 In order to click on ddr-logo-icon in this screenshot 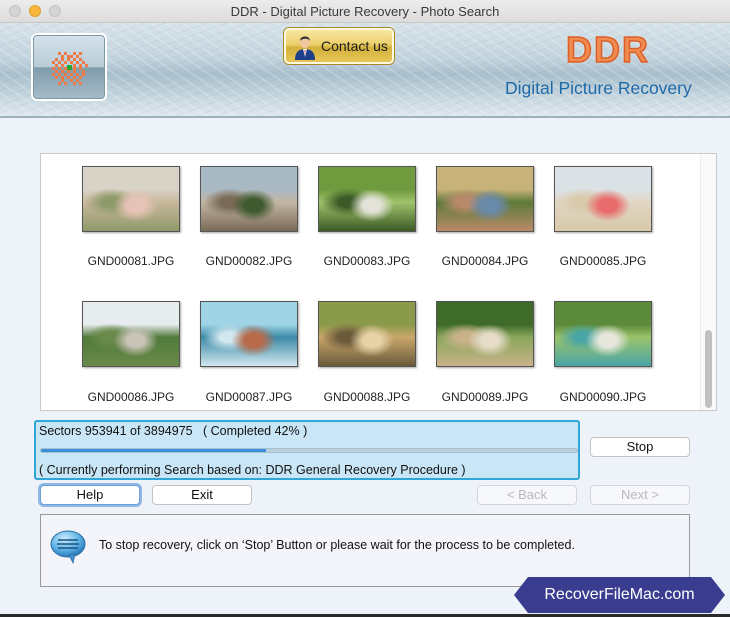, I will do `click(70, 68)`.